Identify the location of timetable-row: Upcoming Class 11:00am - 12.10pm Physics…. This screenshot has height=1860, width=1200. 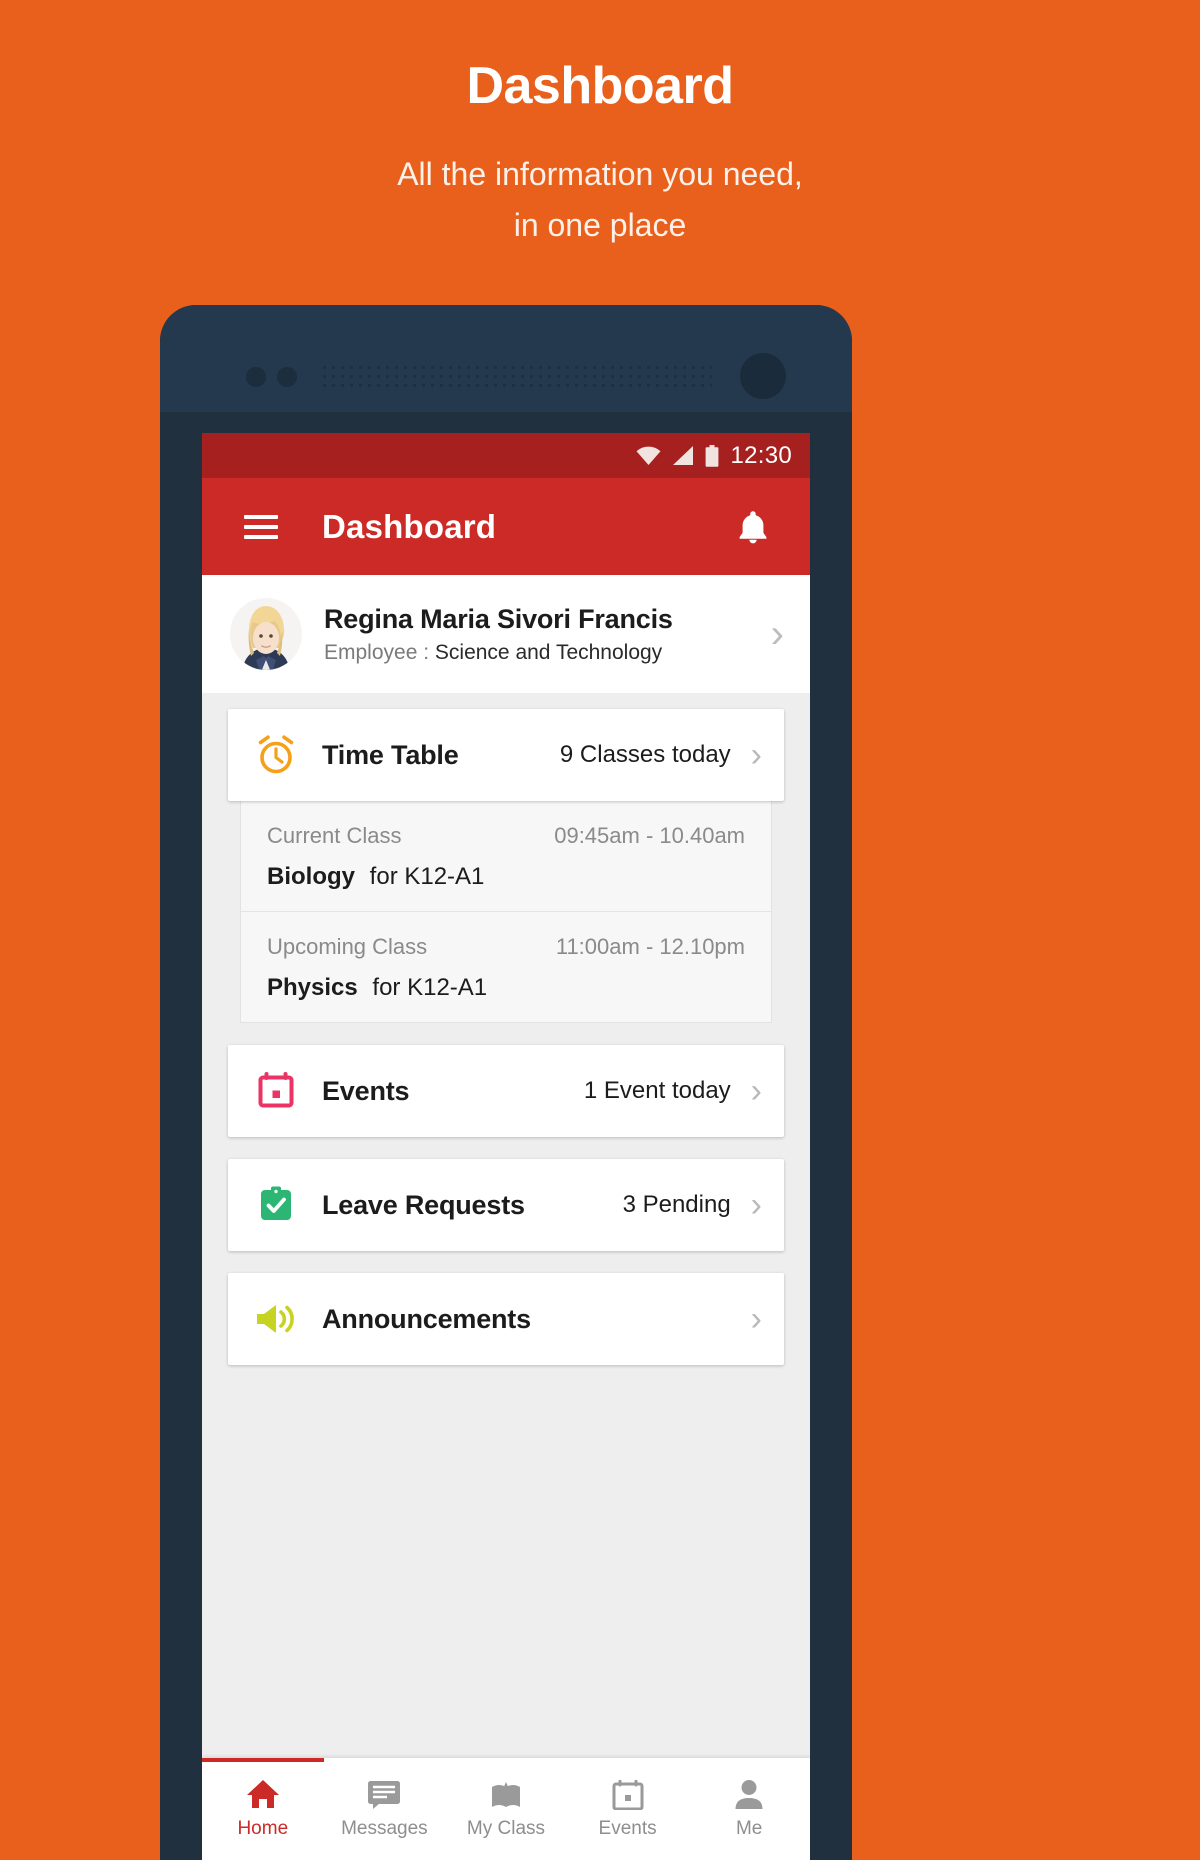
(506, 966).